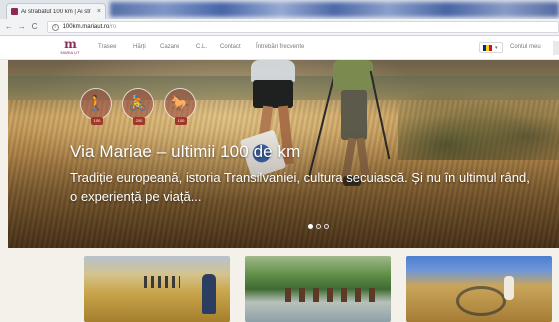 The width and height of the screenshot is (559, 322). What do you see at coordinates (525, 47) in the screenshot?
I see `account-link: Contul meu` at bounding box center [525, 47].